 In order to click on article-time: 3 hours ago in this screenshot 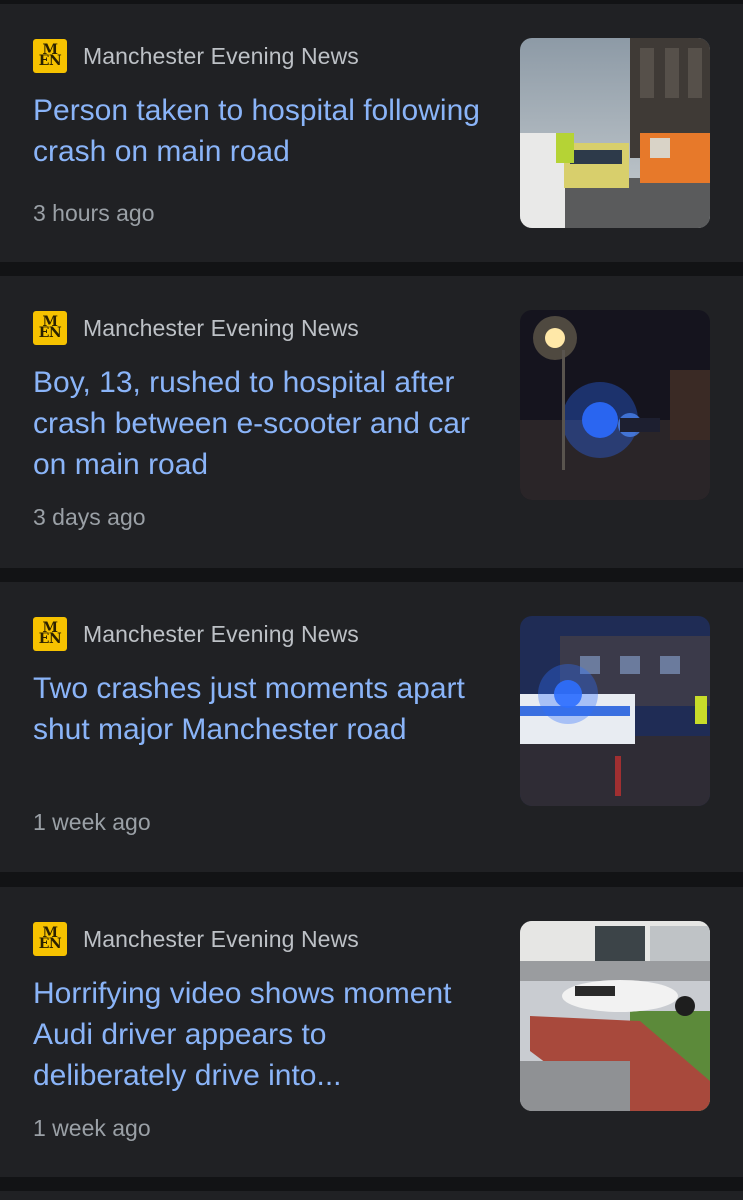, I will do `click(94, 213)`.